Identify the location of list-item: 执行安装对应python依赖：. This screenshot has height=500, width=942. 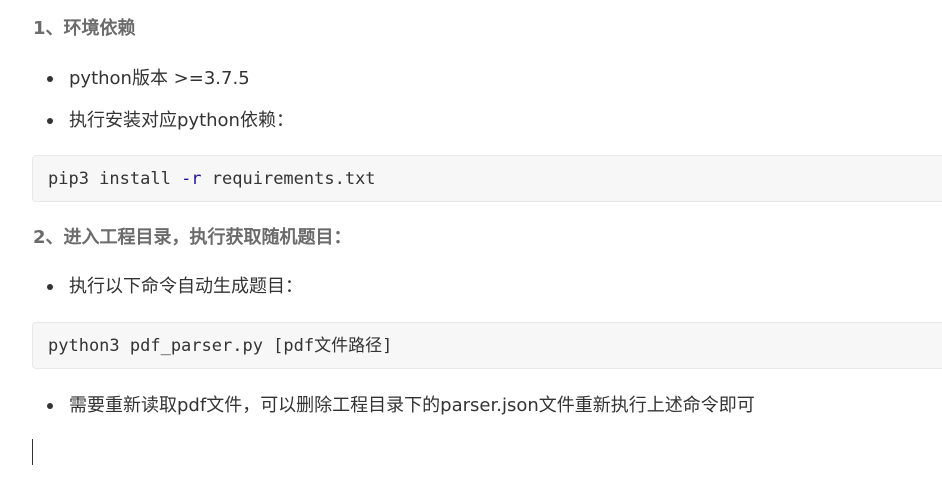
(170, 121).